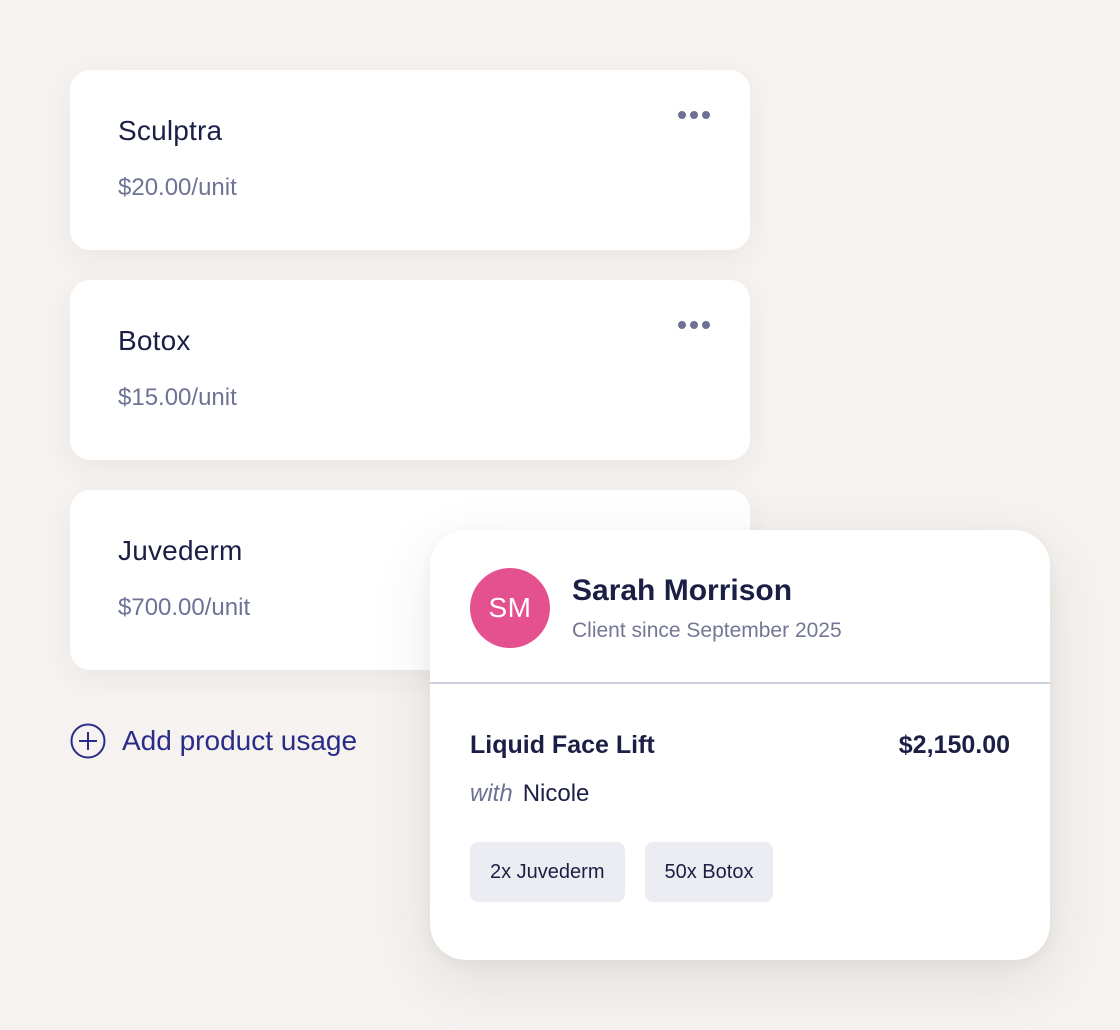 The width and height of the screenshot is (1120, 1030). Describe the element at coordinates (709, 872) in the screenshot. I see `product-usage-tag: 50x Botox` at that location.